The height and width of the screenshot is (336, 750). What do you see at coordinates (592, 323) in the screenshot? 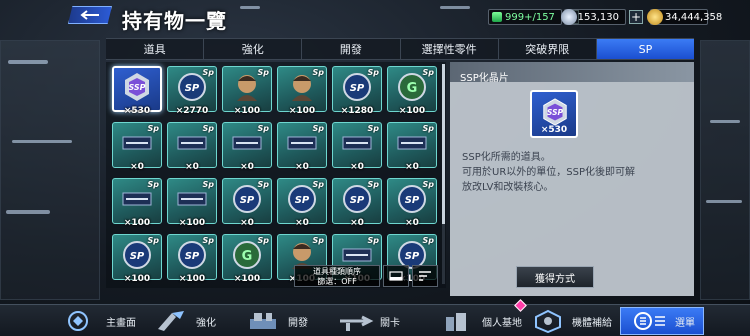
I see `nav-supply-label: 機體補給` at bounding box center [592, 323].